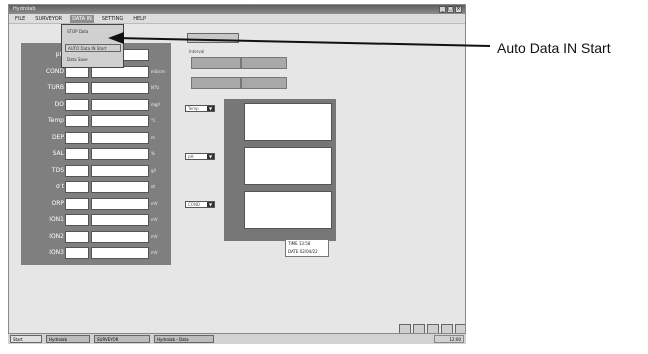  Describe the element at coordinates (116, 38) in the screenshot. I see `arrowhead-icon` at that location.